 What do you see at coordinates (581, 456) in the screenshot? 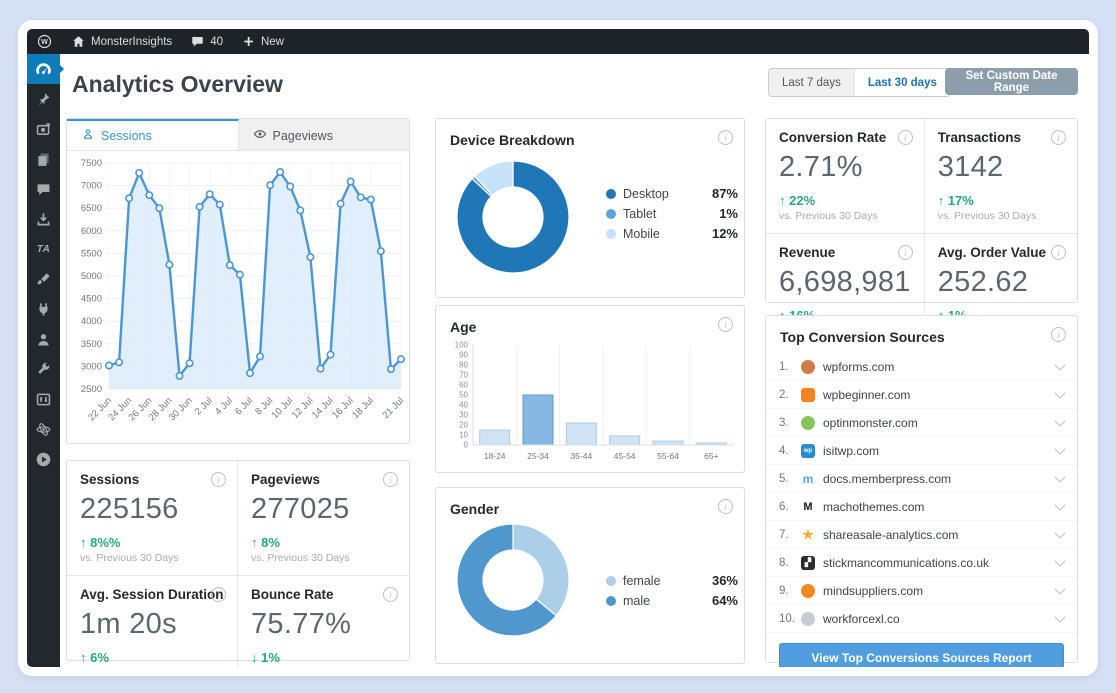
I see `svg-text: 35-44` at bounding box center [581, 456].